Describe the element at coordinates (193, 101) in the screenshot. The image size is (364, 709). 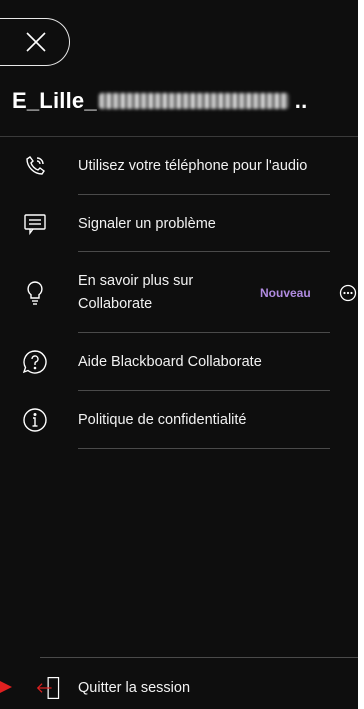
I see `redacted-session-name` at that location.